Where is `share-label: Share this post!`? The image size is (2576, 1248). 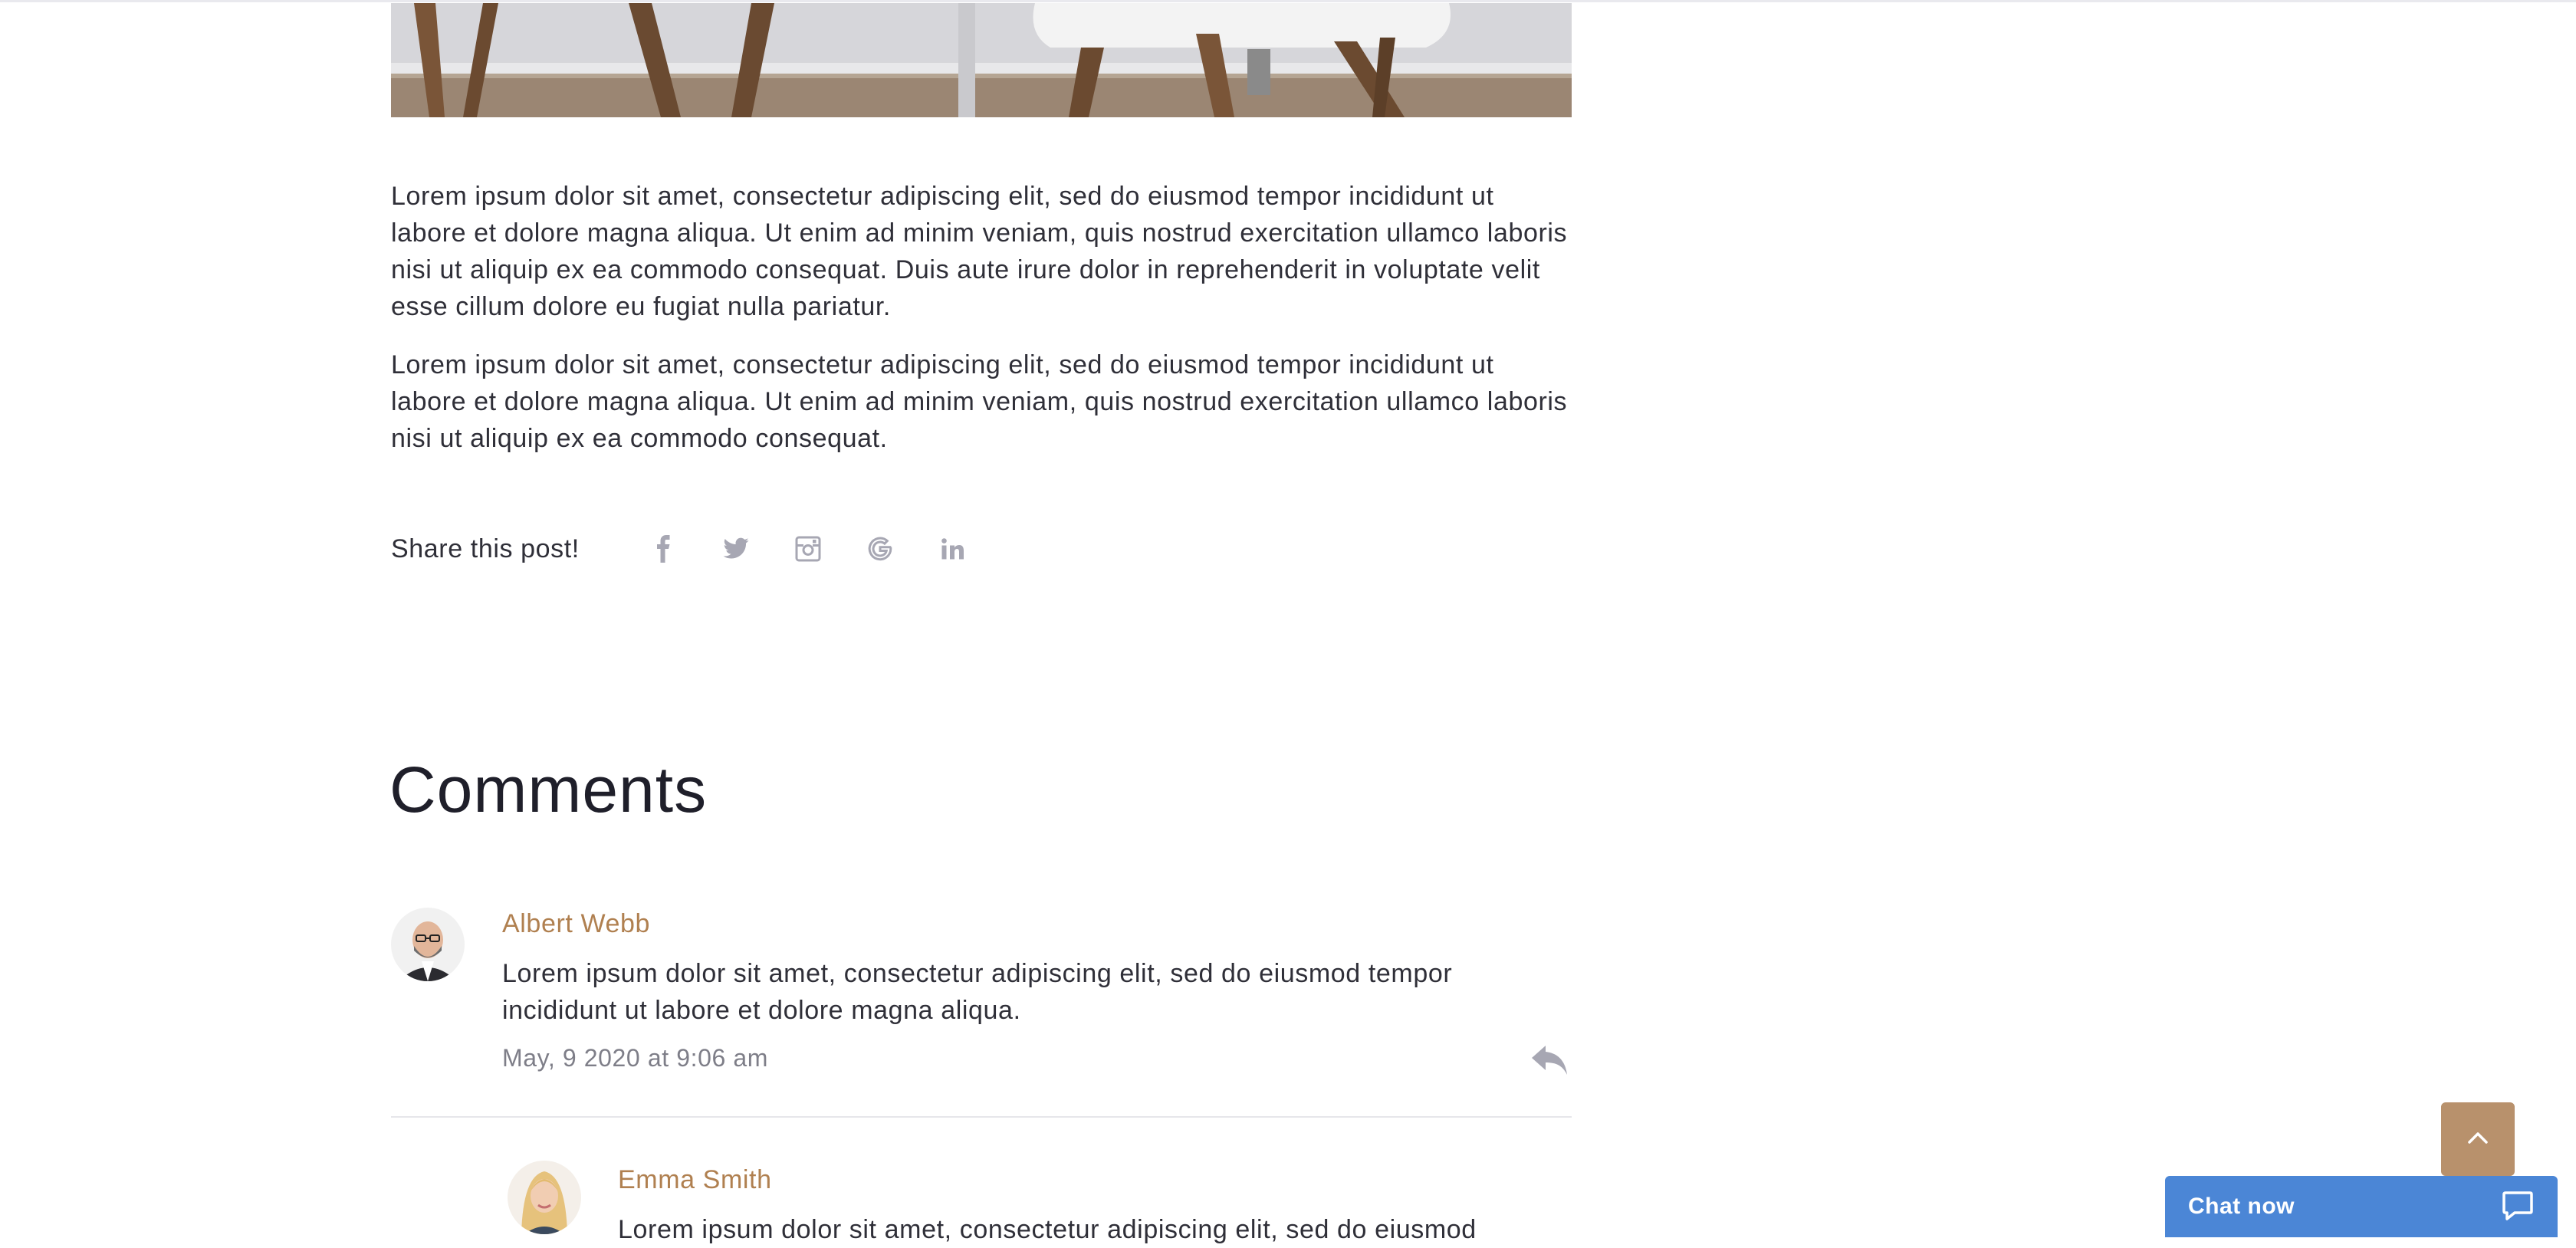
share-label: Share this post! is located at coordinates (485, 549).